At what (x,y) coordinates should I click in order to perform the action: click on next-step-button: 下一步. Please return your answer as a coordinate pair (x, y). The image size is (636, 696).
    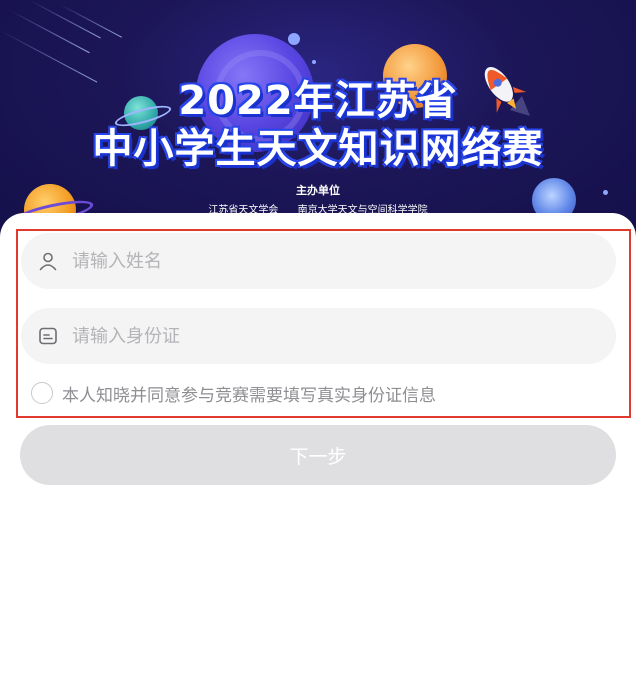
    Looking at the image, I should click on (318, 455).